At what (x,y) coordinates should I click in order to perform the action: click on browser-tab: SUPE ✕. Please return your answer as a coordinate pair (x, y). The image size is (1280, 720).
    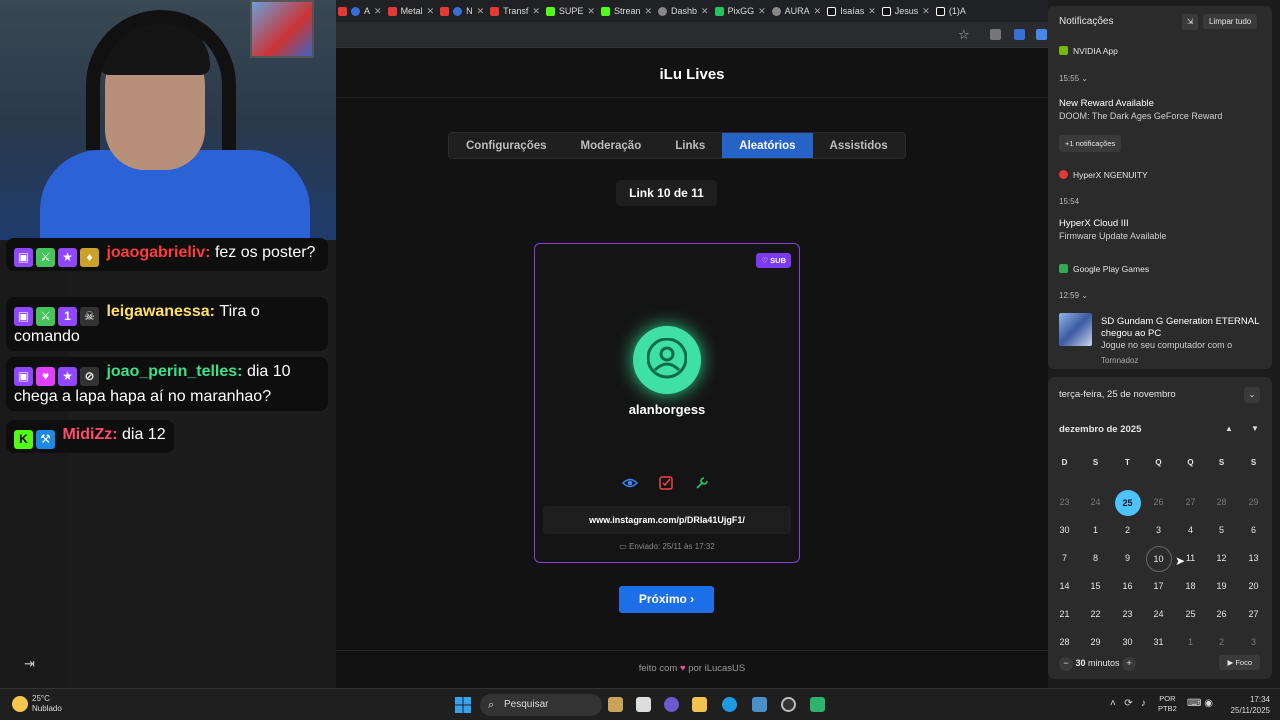
    Looking at the image, I should click on (570, 11).